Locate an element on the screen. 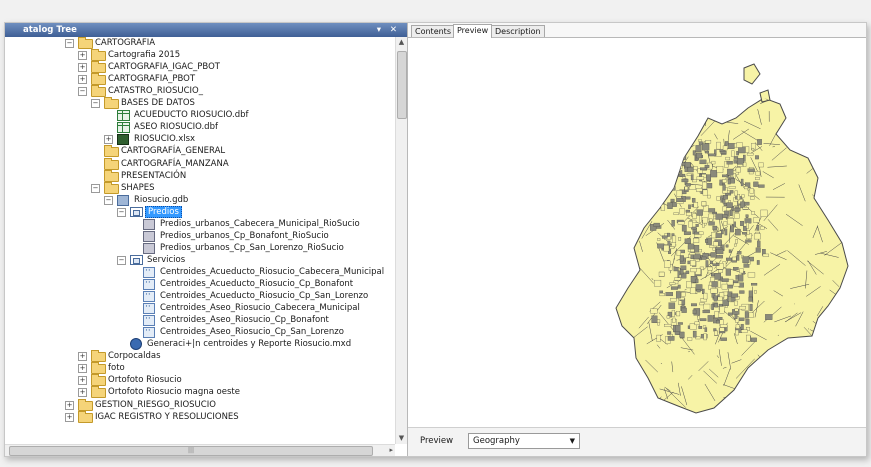 The image size is (871, 467). tree-node-label: CARTOGRAFIA_IGAC_PBOT is located at coordinates (164, 67).